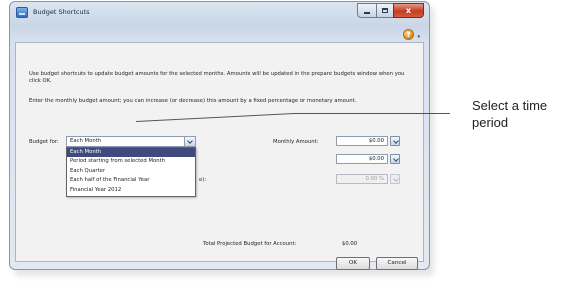  What do you see at coordinates (353, 263) in the screenshot?
I see `ok-button: OK` at bounding box center [353, 263].